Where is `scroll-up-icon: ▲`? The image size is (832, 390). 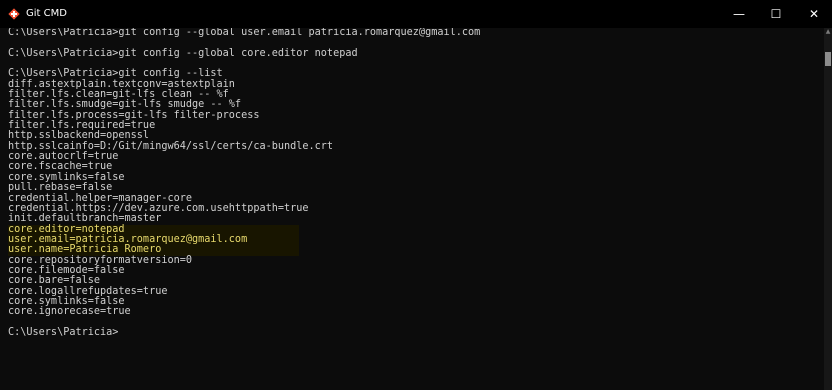 scroll-up-icon: ▲ is located at coordinates (828, 32).